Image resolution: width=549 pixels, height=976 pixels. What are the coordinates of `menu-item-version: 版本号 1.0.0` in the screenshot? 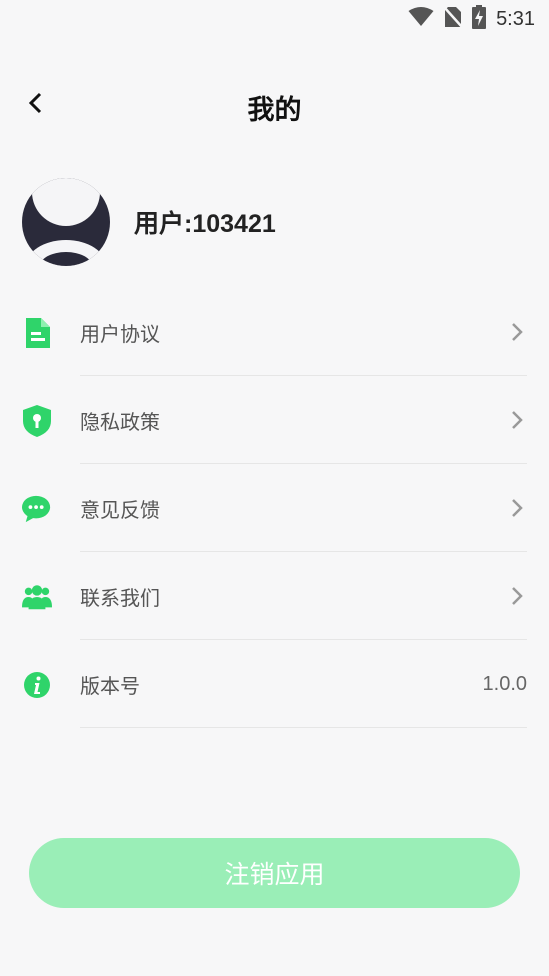 It's located at (274, 684).